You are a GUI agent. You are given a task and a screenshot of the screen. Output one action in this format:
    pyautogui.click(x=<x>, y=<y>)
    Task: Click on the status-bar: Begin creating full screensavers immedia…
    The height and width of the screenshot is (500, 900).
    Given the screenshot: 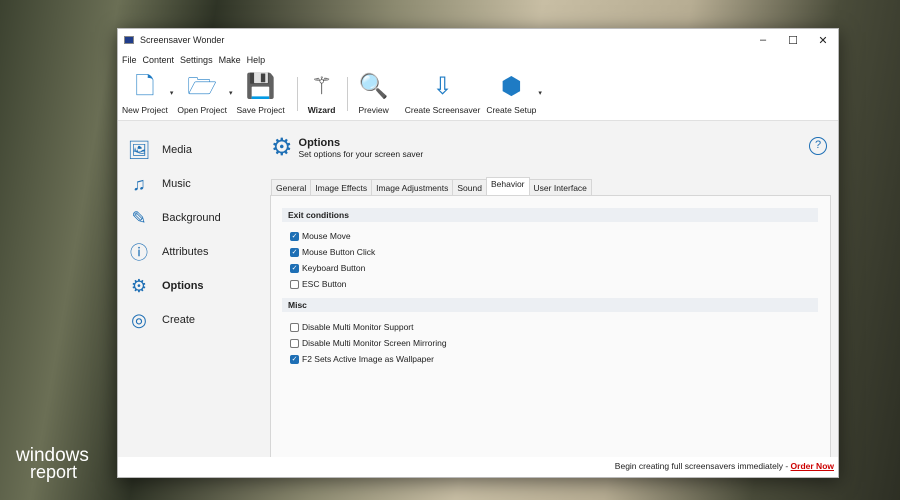 What is the action you would take?
    pyautogui.click(x=478, y=467)
    